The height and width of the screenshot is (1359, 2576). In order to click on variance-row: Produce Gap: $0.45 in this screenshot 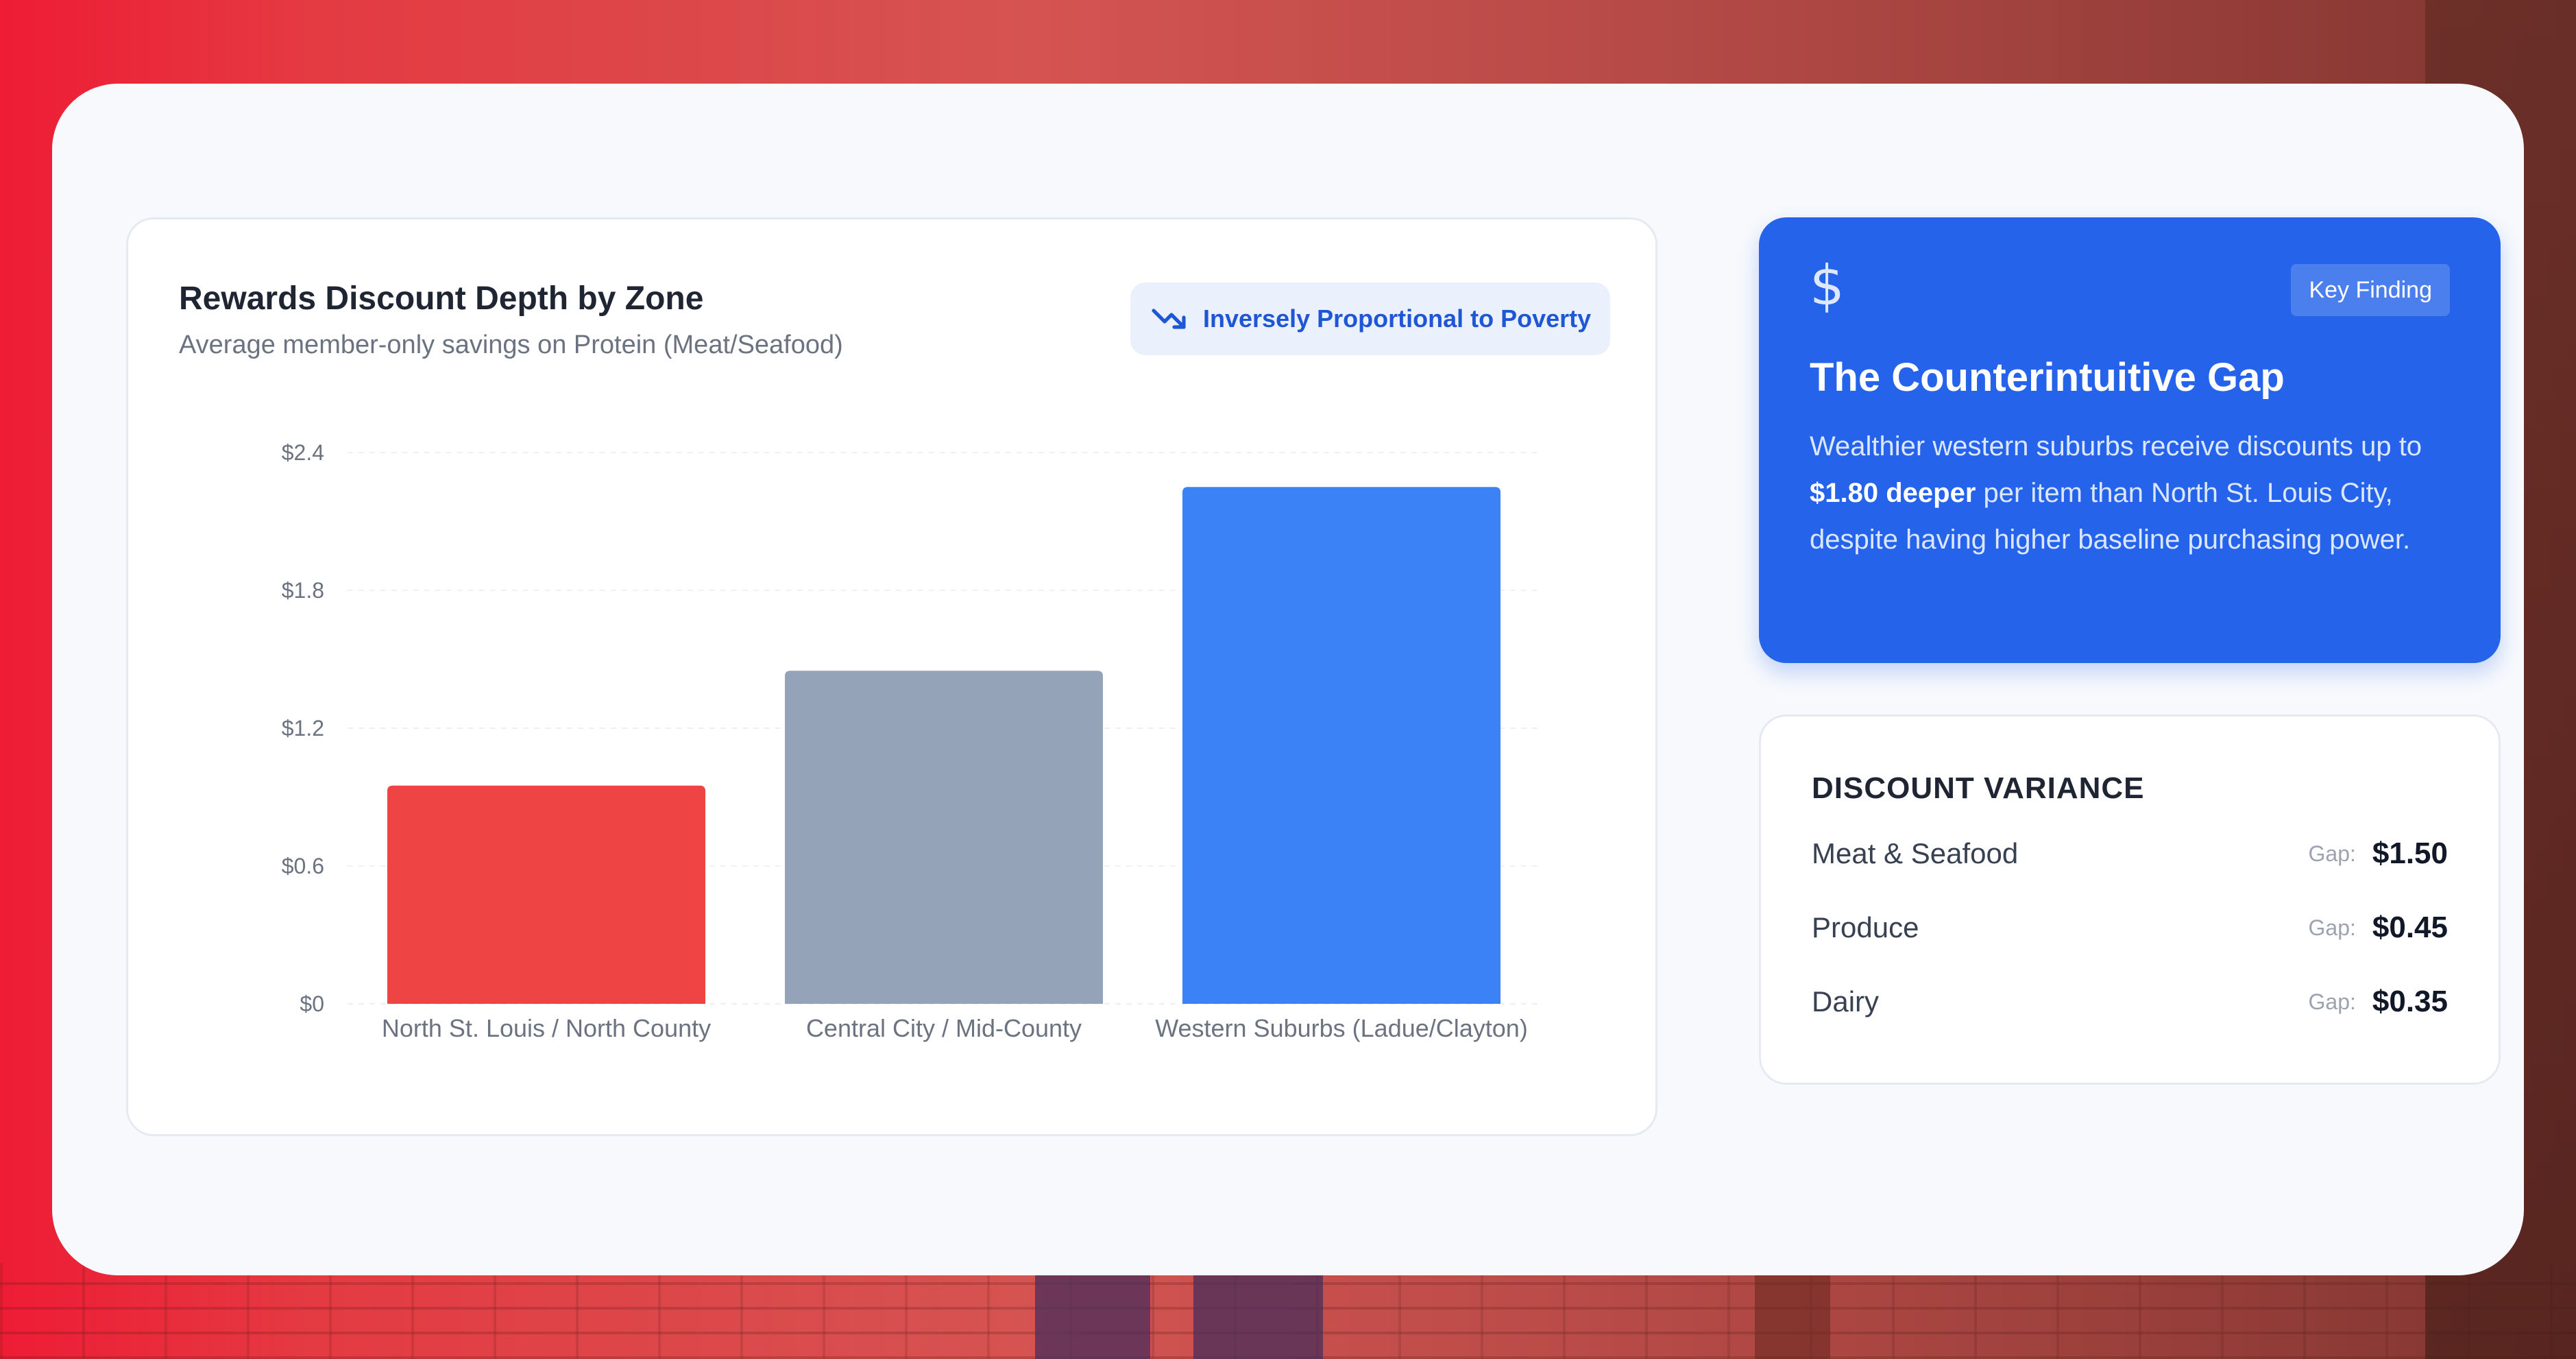, I will do `click(2130, 927)`.